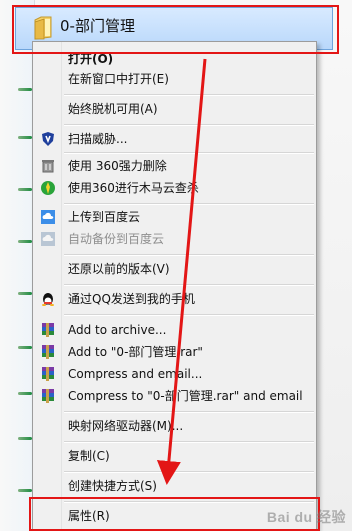  Describe the element at coordinates (97, 26) in the screenshot. I see `folder-name: 0-部门管理` at that location.